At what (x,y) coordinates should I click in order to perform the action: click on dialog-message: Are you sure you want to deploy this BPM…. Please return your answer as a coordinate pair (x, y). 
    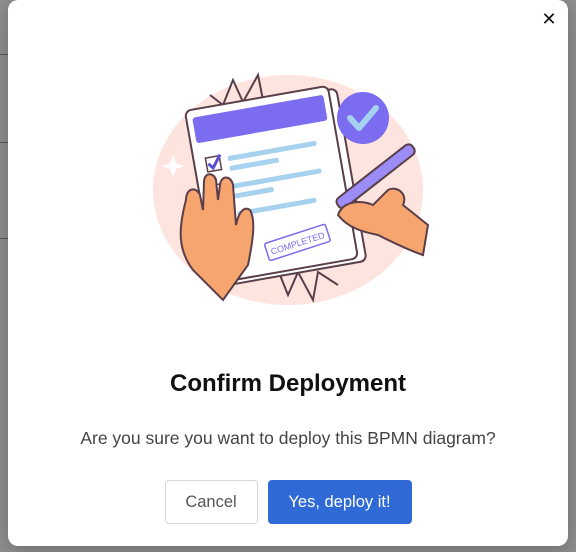
    Looking at the image, I should click on (288, 438).